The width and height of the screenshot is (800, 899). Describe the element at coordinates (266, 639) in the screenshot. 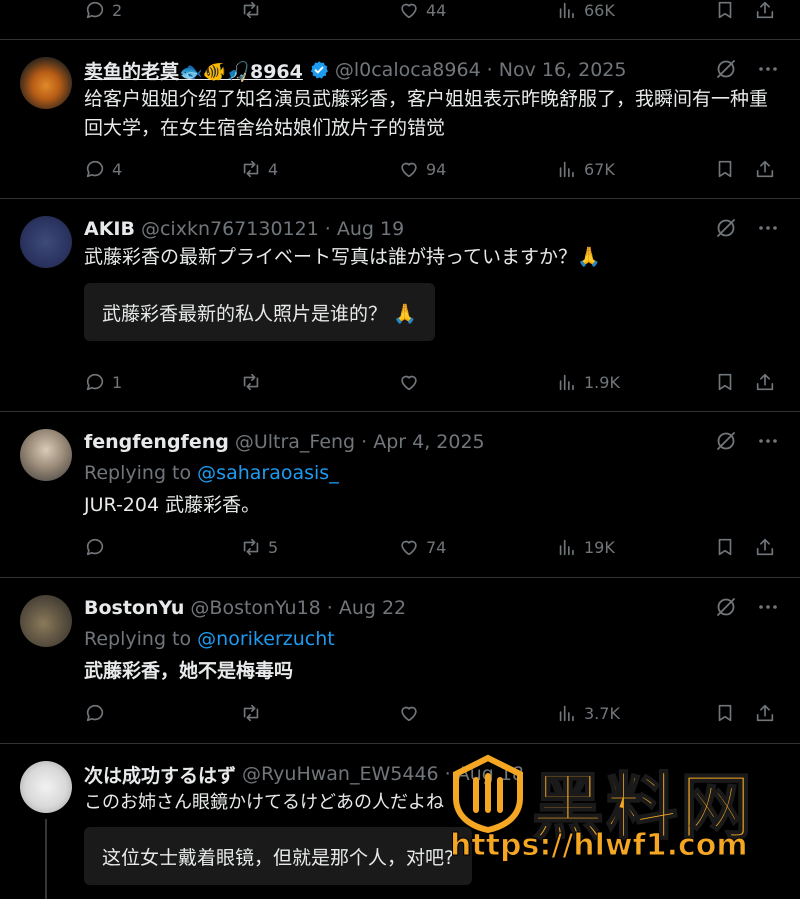

I see `mention-link: @norikerzucht` at that location.